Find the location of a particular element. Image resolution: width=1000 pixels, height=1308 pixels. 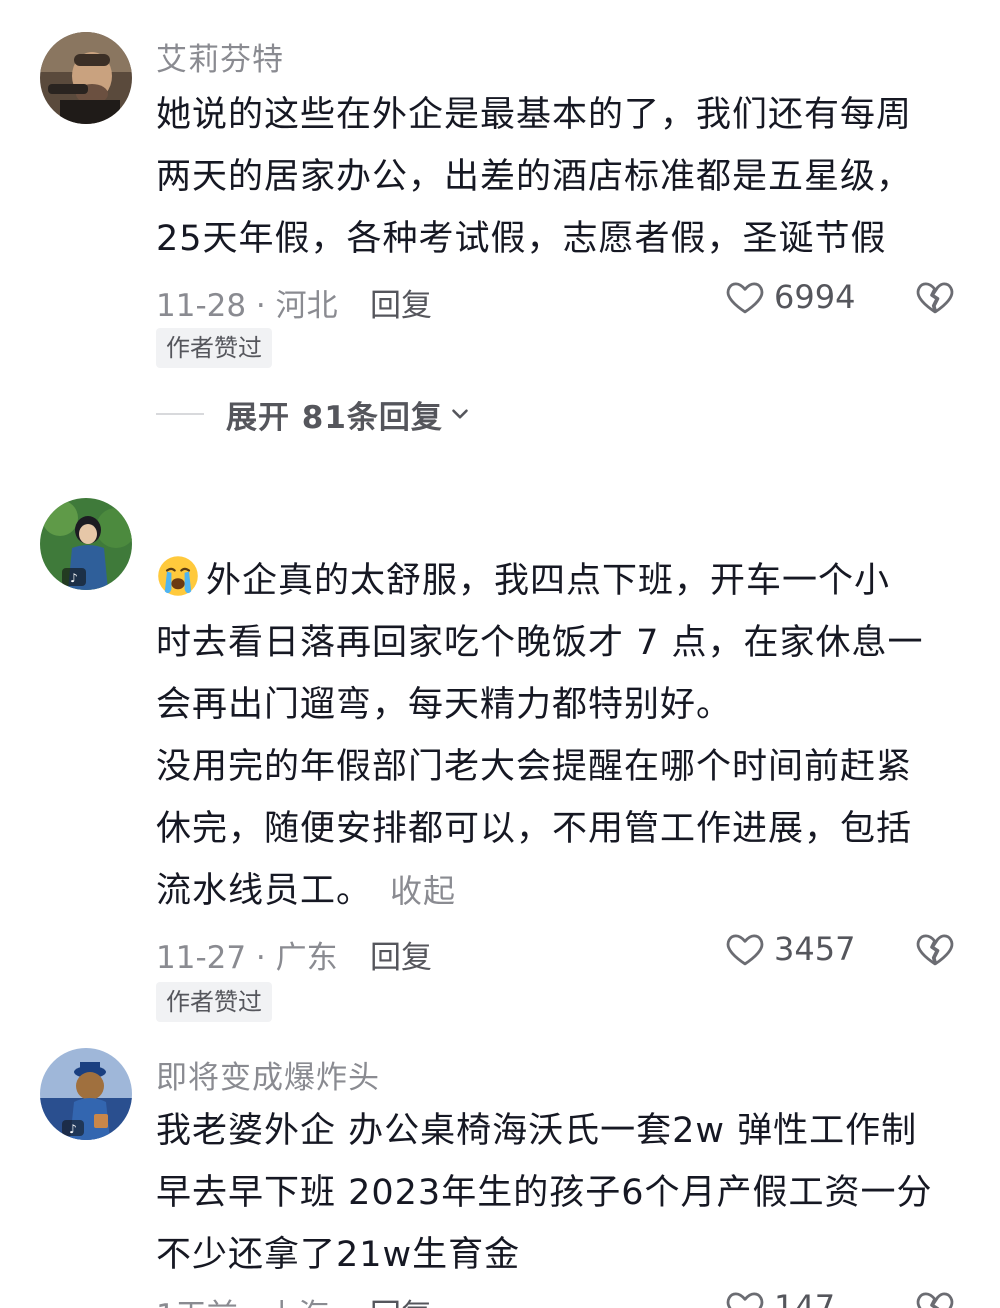

collapse-button: 收起 is located at coordinates (423, 891).